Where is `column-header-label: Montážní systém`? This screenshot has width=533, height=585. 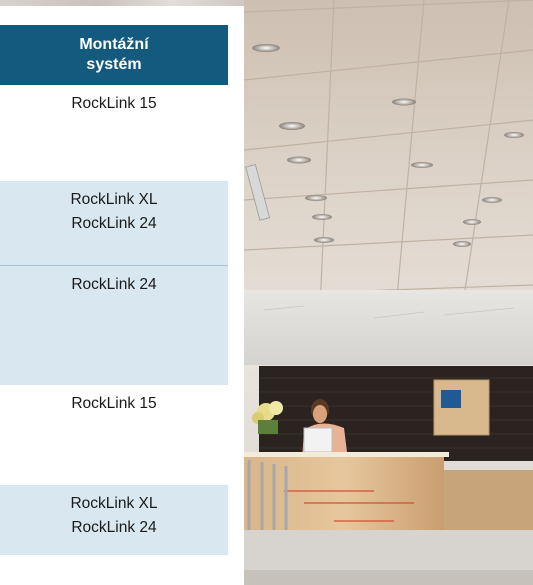
column-header-label: Montážní systém is located at coordinates (114, 54).